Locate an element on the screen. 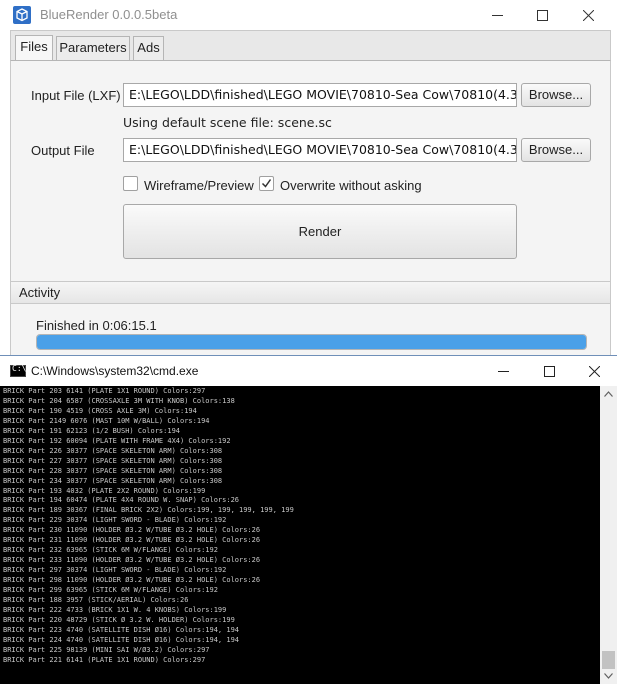 The image size is (617, 684). tab-parameters: Parameters is located at coordinates (93, 48).